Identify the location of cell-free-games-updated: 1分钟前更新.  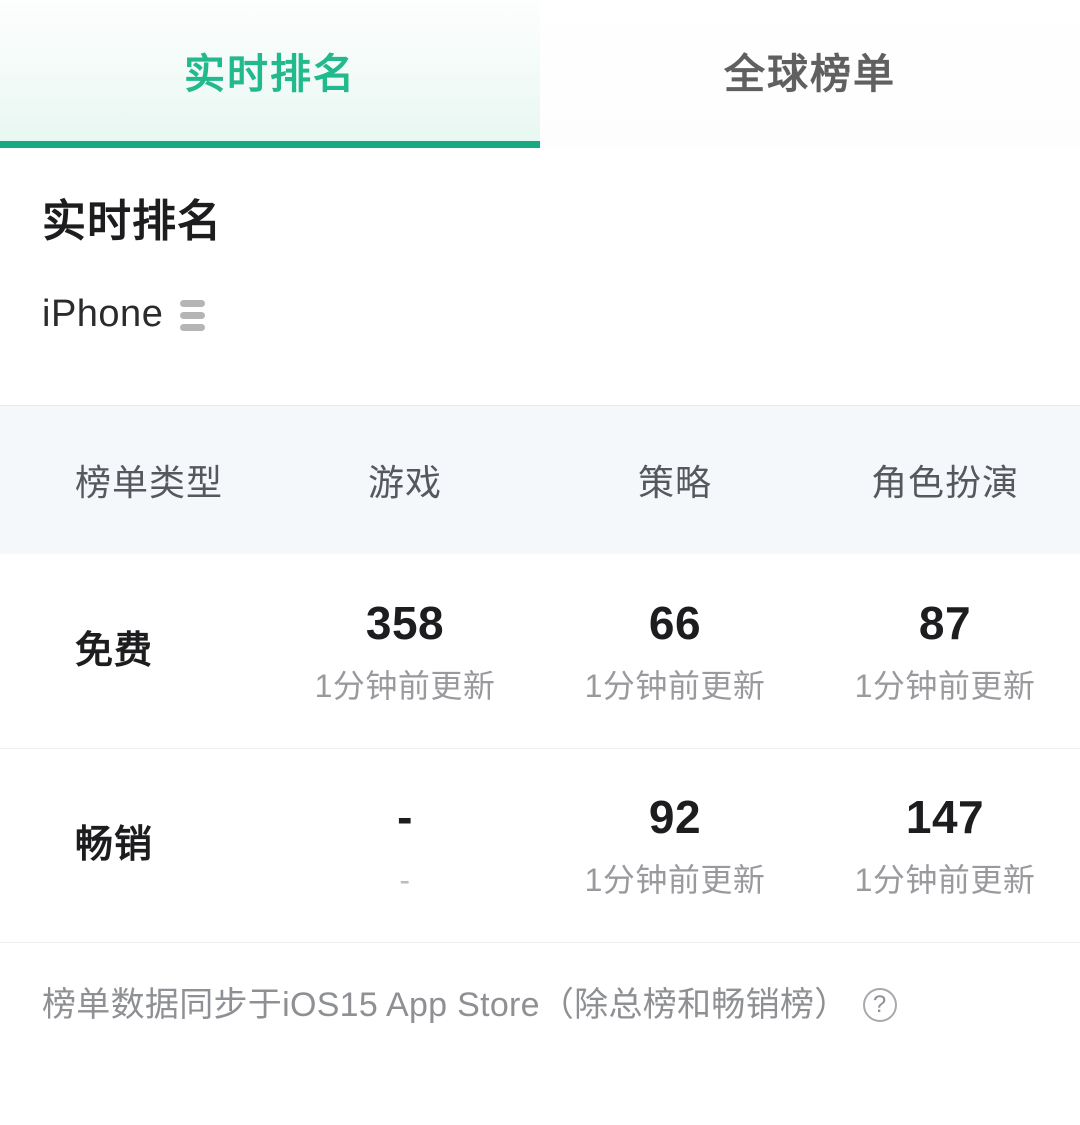
(405, 686).